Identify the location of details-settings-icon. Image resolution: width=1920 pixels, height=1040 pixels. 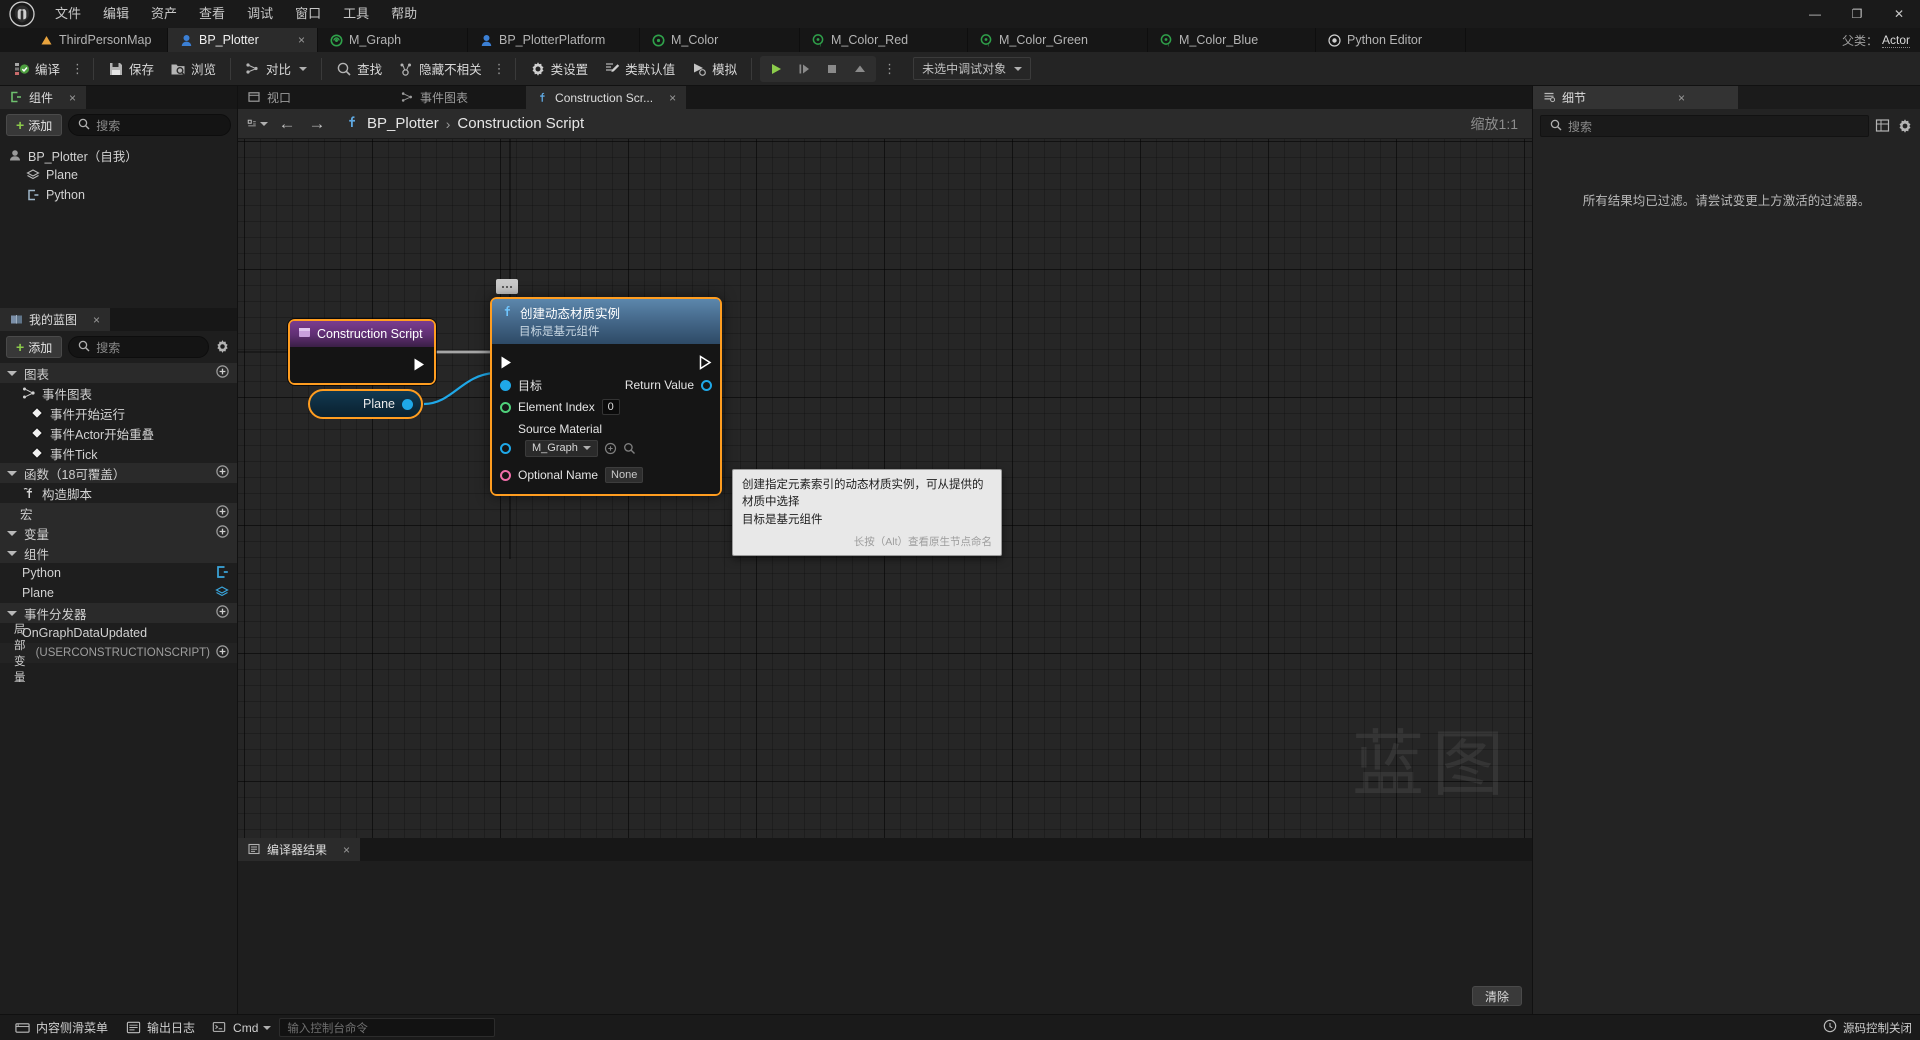
(1905, 126).